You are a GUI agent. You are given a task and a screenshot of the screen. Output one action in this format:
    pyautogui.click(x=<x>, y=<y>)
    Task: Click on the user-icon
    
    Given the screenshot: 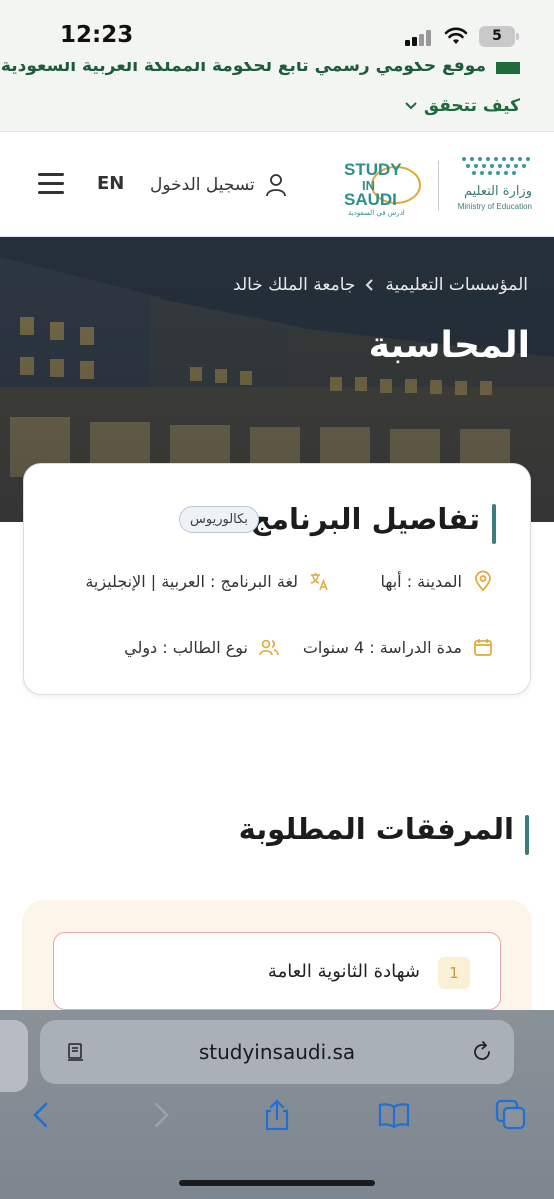 What is the action you would take?
    pyautogui.click(x=275, y=185)
    